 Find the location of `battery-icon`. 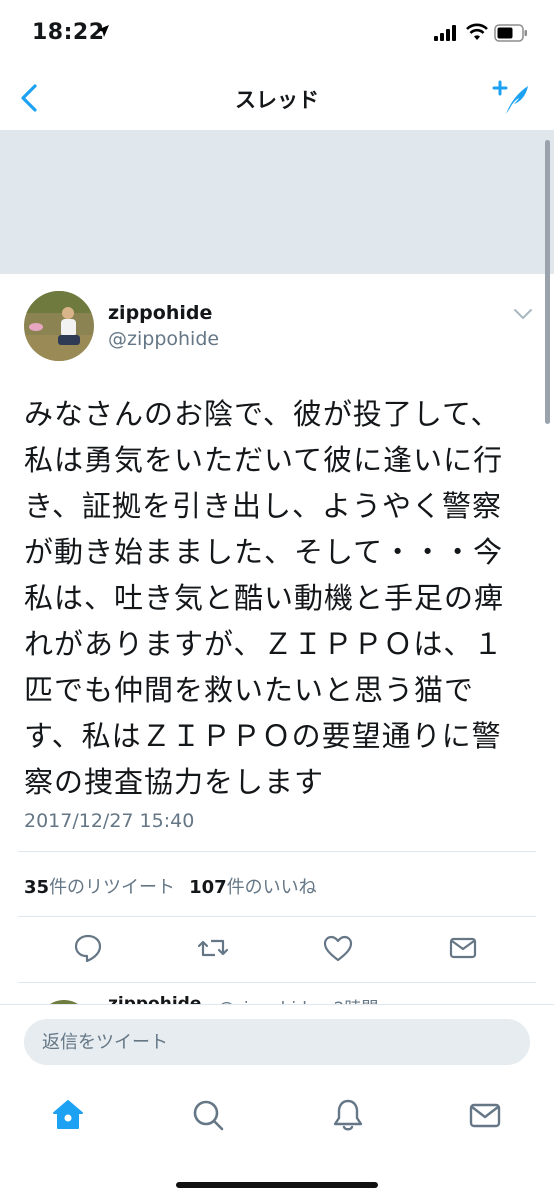

battery-icon is located at coordinates (510, 33).